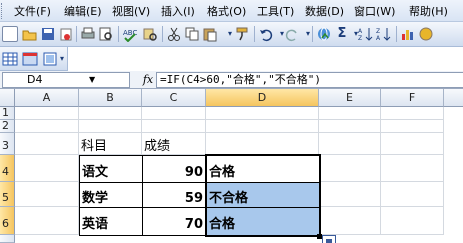  I want to click on secondary-toolbar: ▾, so click(34, 59).